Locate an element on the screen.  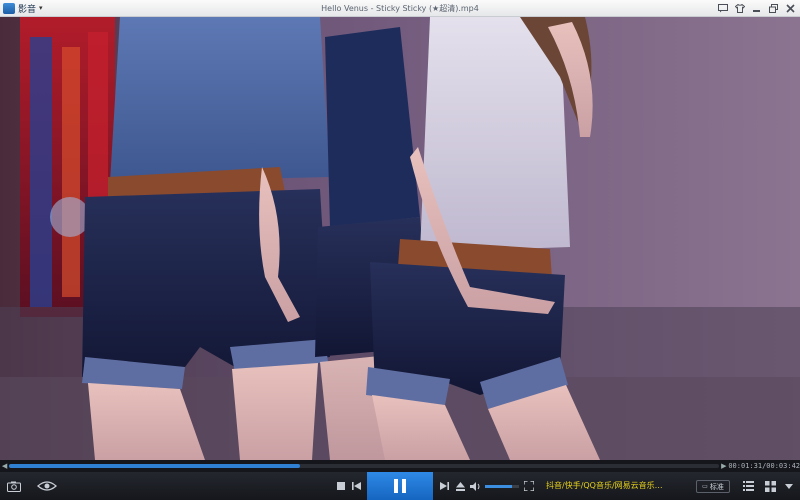
quality-button: ▭ 标准 is located at coordinates (713, 486).